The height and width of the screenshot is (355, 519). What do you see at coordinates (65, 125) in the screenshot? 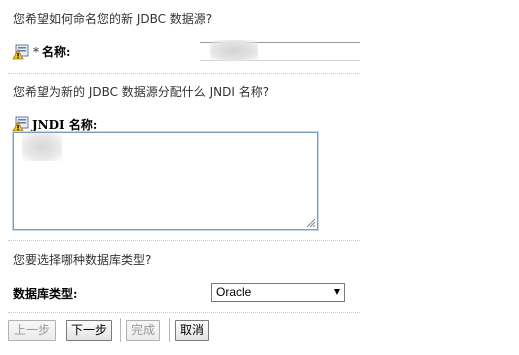
I see `jndi-label: JNDI 名称:` at bounding box center [65, 125].